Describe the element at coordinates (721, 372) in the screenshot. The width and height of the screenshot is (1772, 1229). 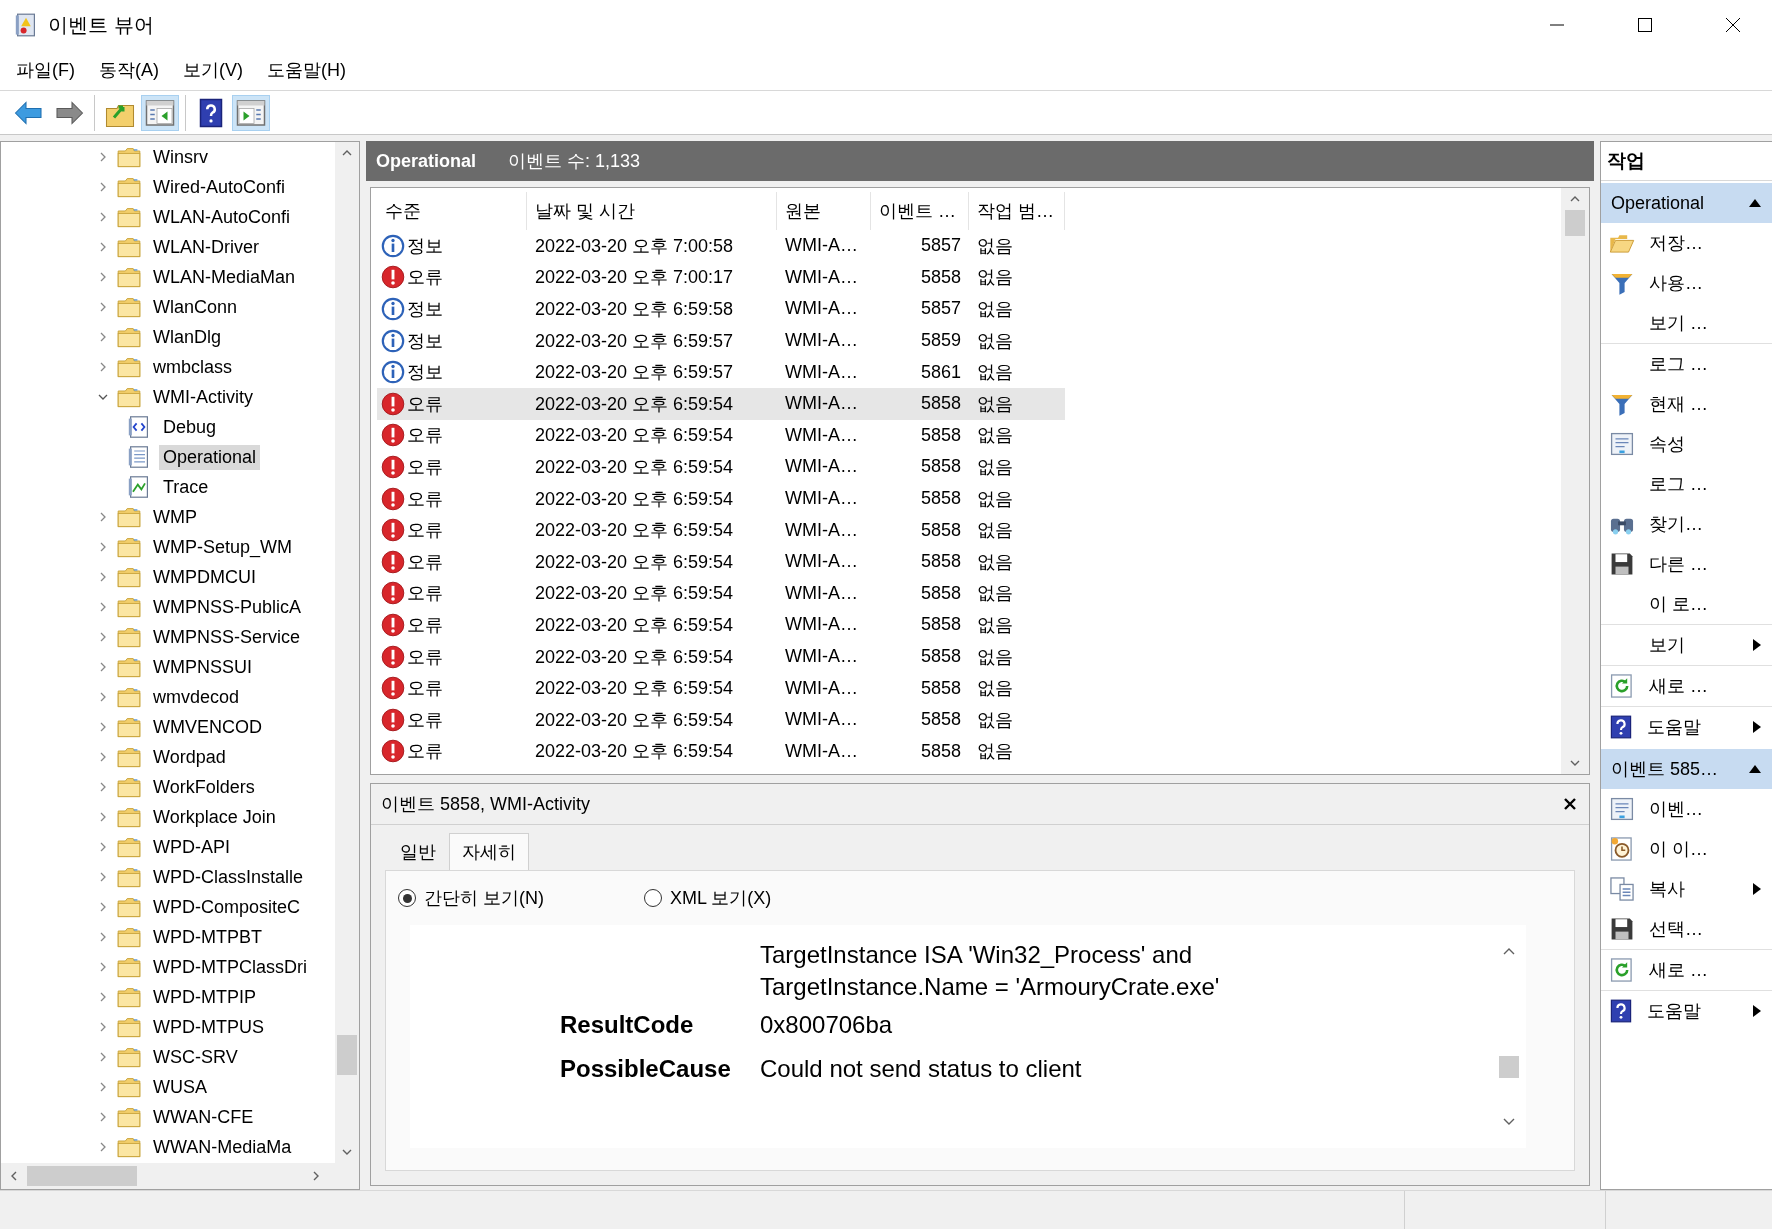
I see `event-row: 정보 2022-03-20 오후 6:59:57 WMI-A… 5861 없음` at that location.